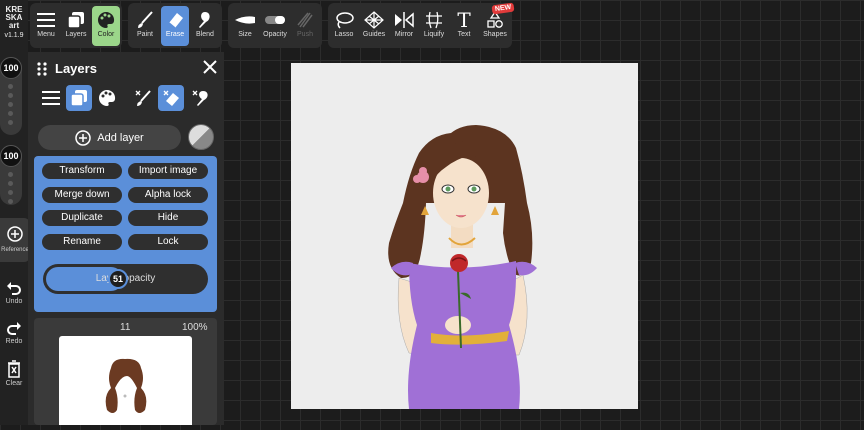 This screenshot has height=430, width=864. I want to click on import-image-button: Import image, so click(168, 171).